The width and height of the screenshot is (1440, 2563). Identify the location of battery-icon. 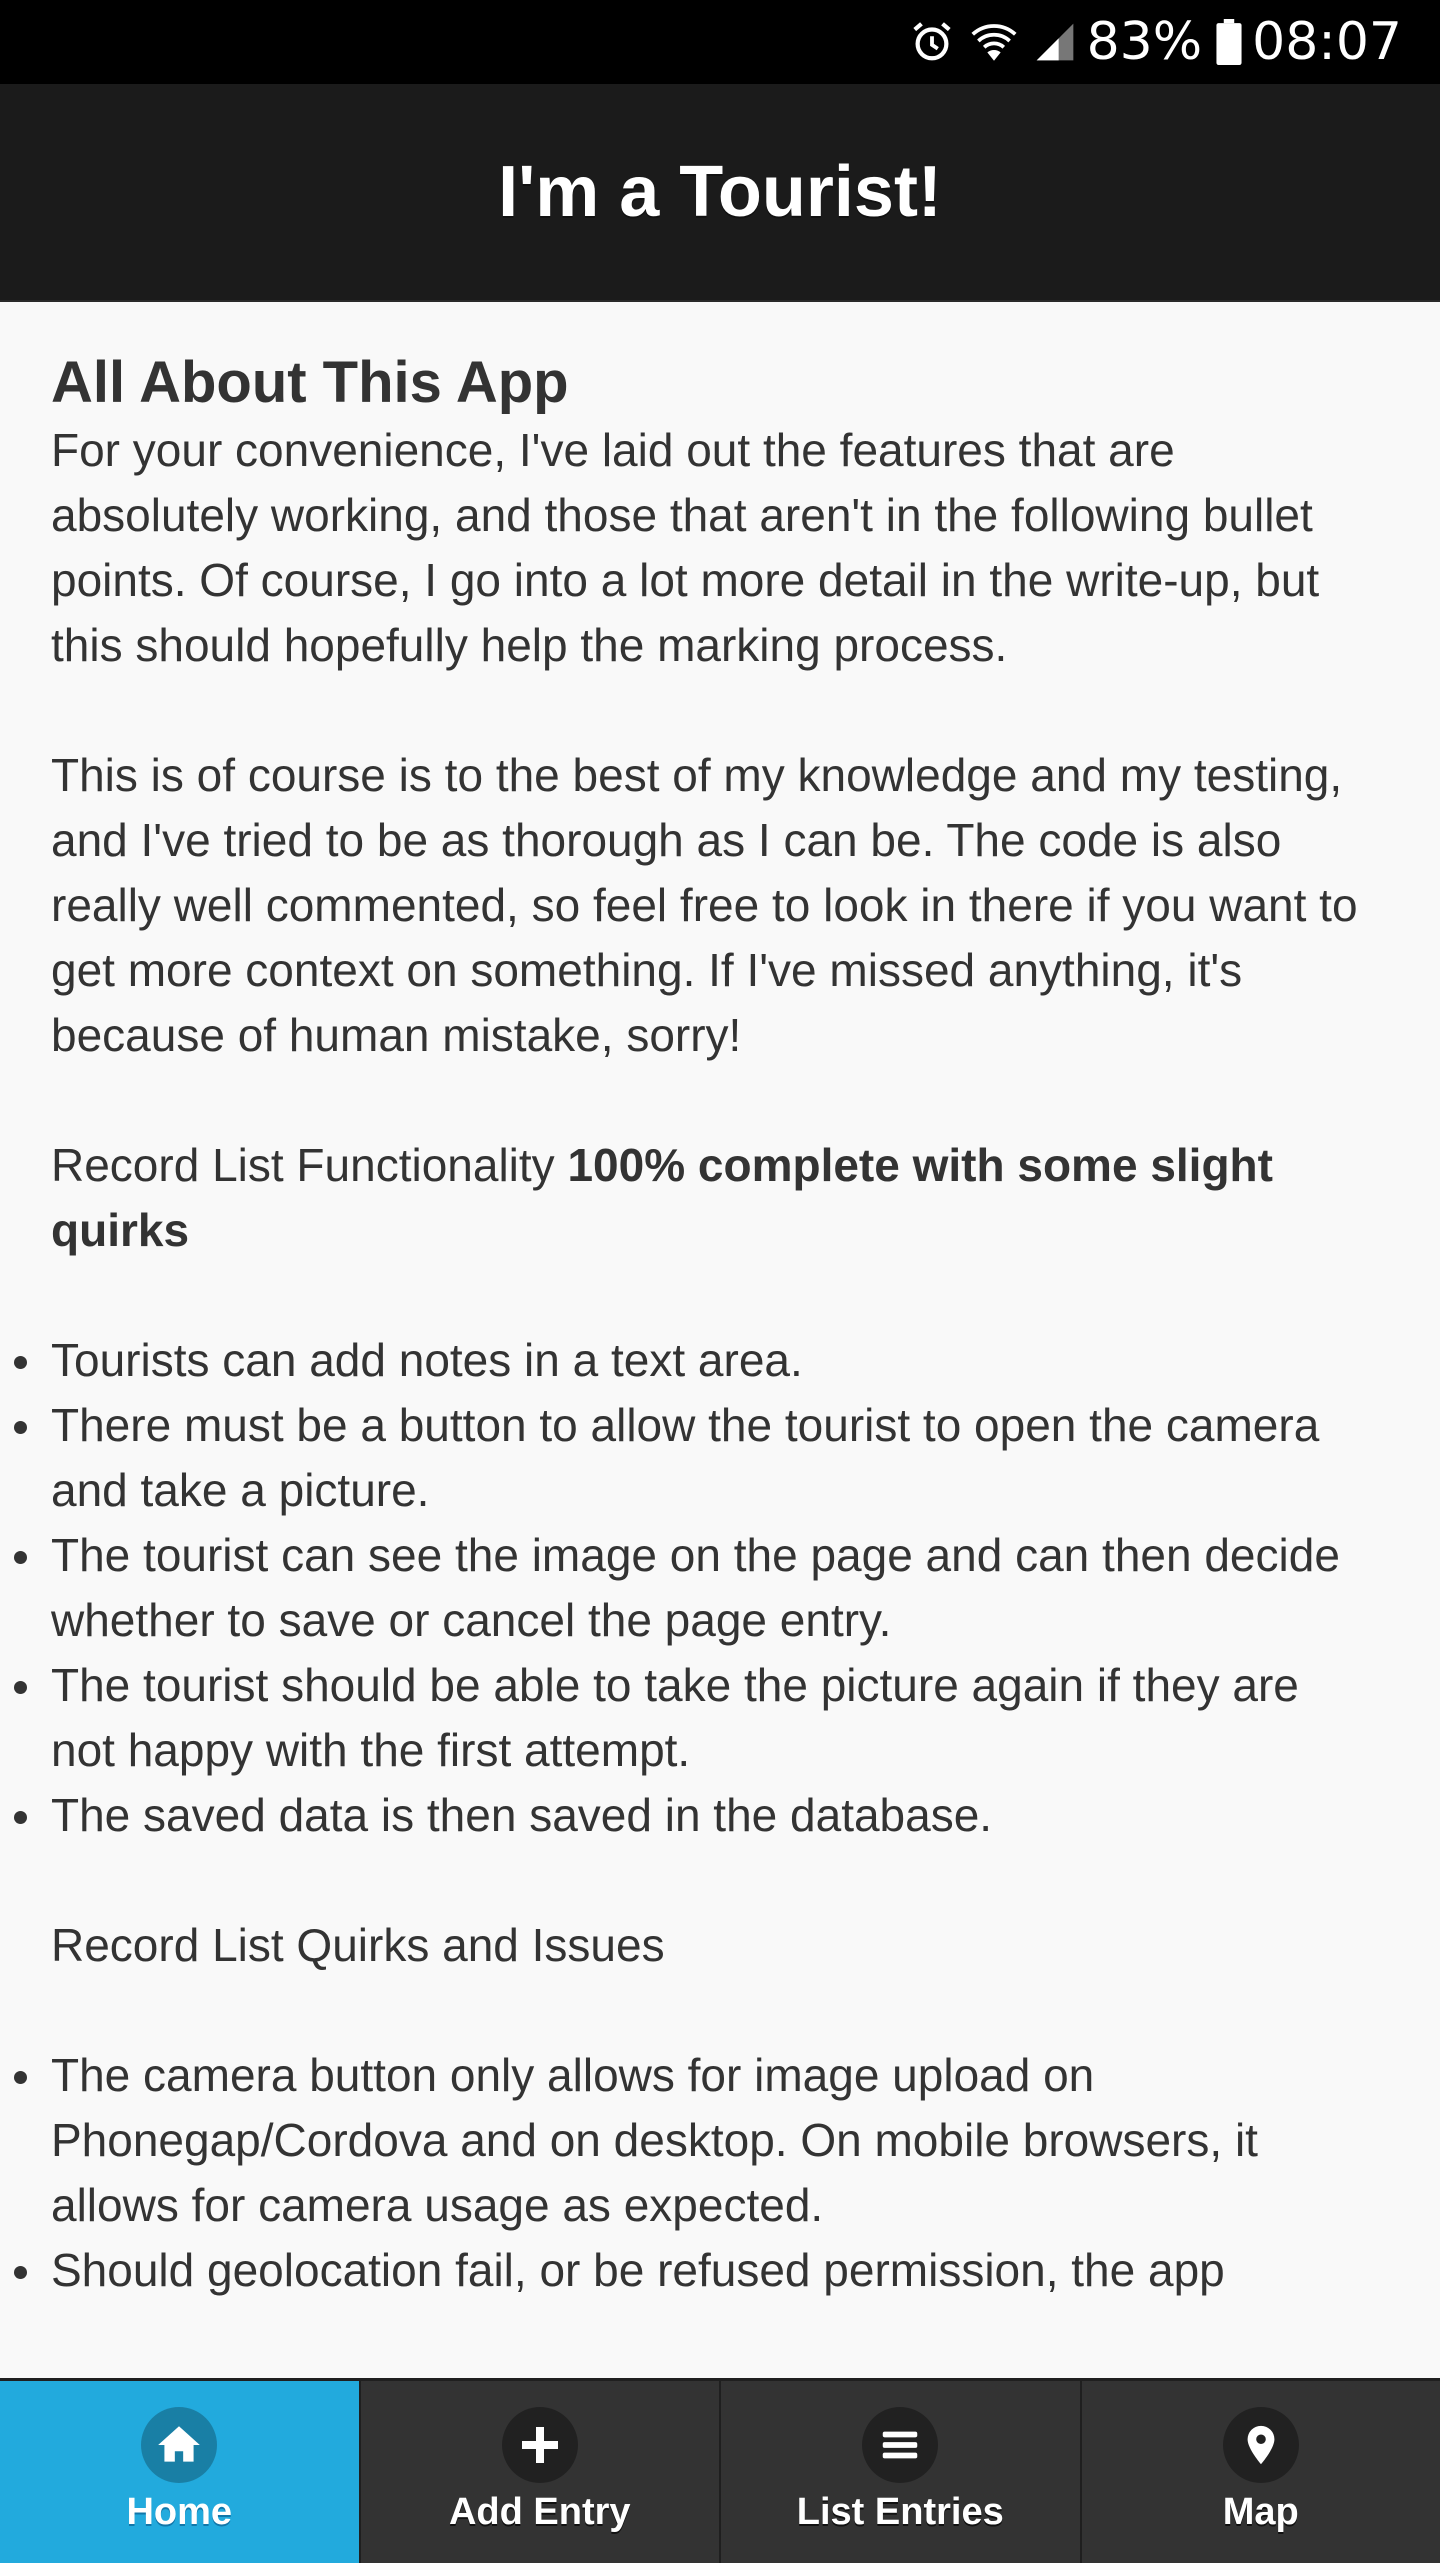
(1229, 42).